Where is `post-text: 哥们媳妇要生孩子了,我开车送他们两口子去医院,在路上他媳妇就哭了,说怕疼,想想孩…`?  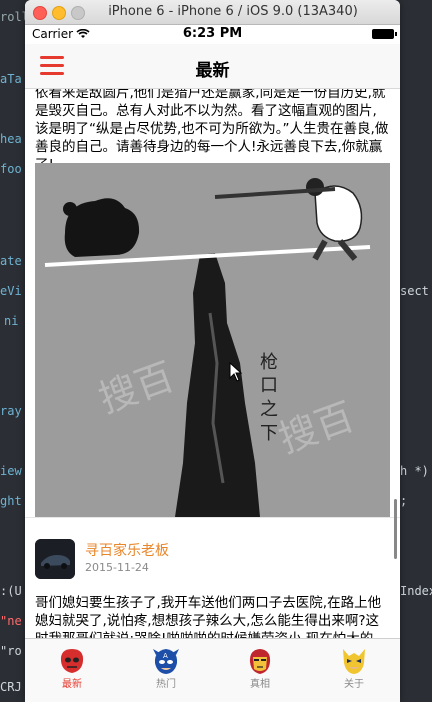
post-text: 哥们媳妇要生孩子了,我开车送他们两口子去医院,在路上他媳妇就哭了,说怕疼,想想孩… is located at coordinates (208, 616).